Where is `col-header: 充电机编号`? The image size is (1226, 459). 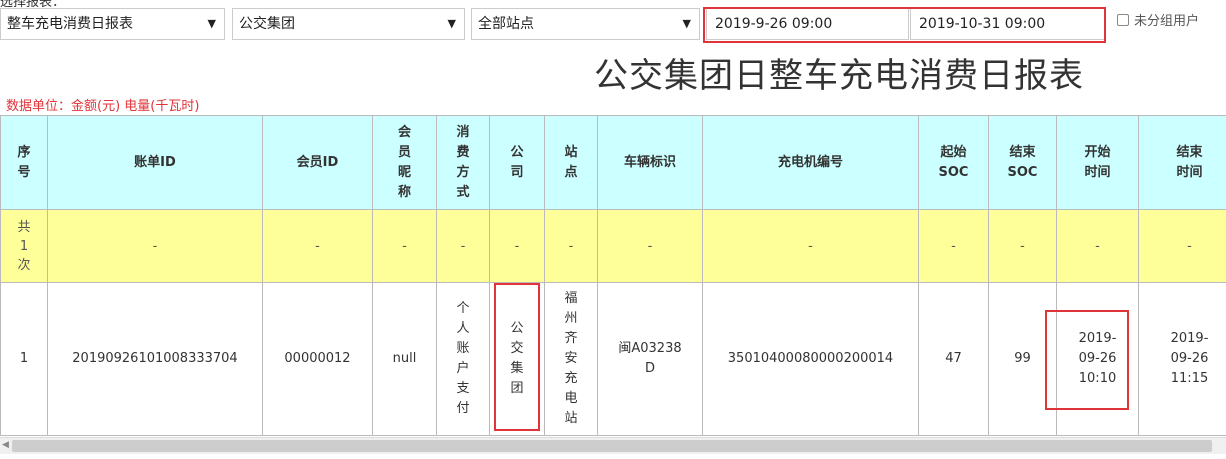
col-header: 充电机编号 is located at coordinates (810, 162).